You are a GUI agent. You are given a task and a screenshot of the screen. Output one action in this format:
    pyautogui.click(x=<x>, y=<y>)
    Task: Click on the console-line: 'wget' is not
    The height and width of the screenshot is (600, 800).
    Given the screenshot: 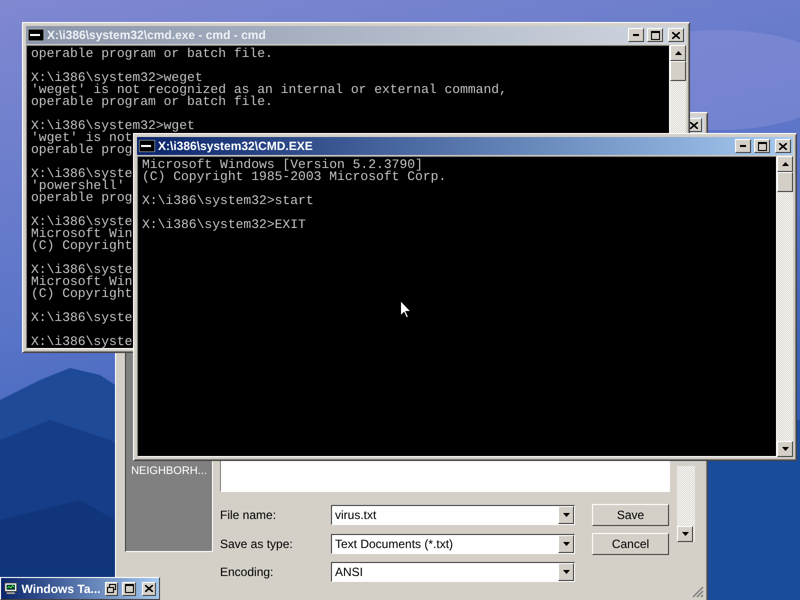 What is the action you would take?
    pyautogui.click(x=81, y=138)
    